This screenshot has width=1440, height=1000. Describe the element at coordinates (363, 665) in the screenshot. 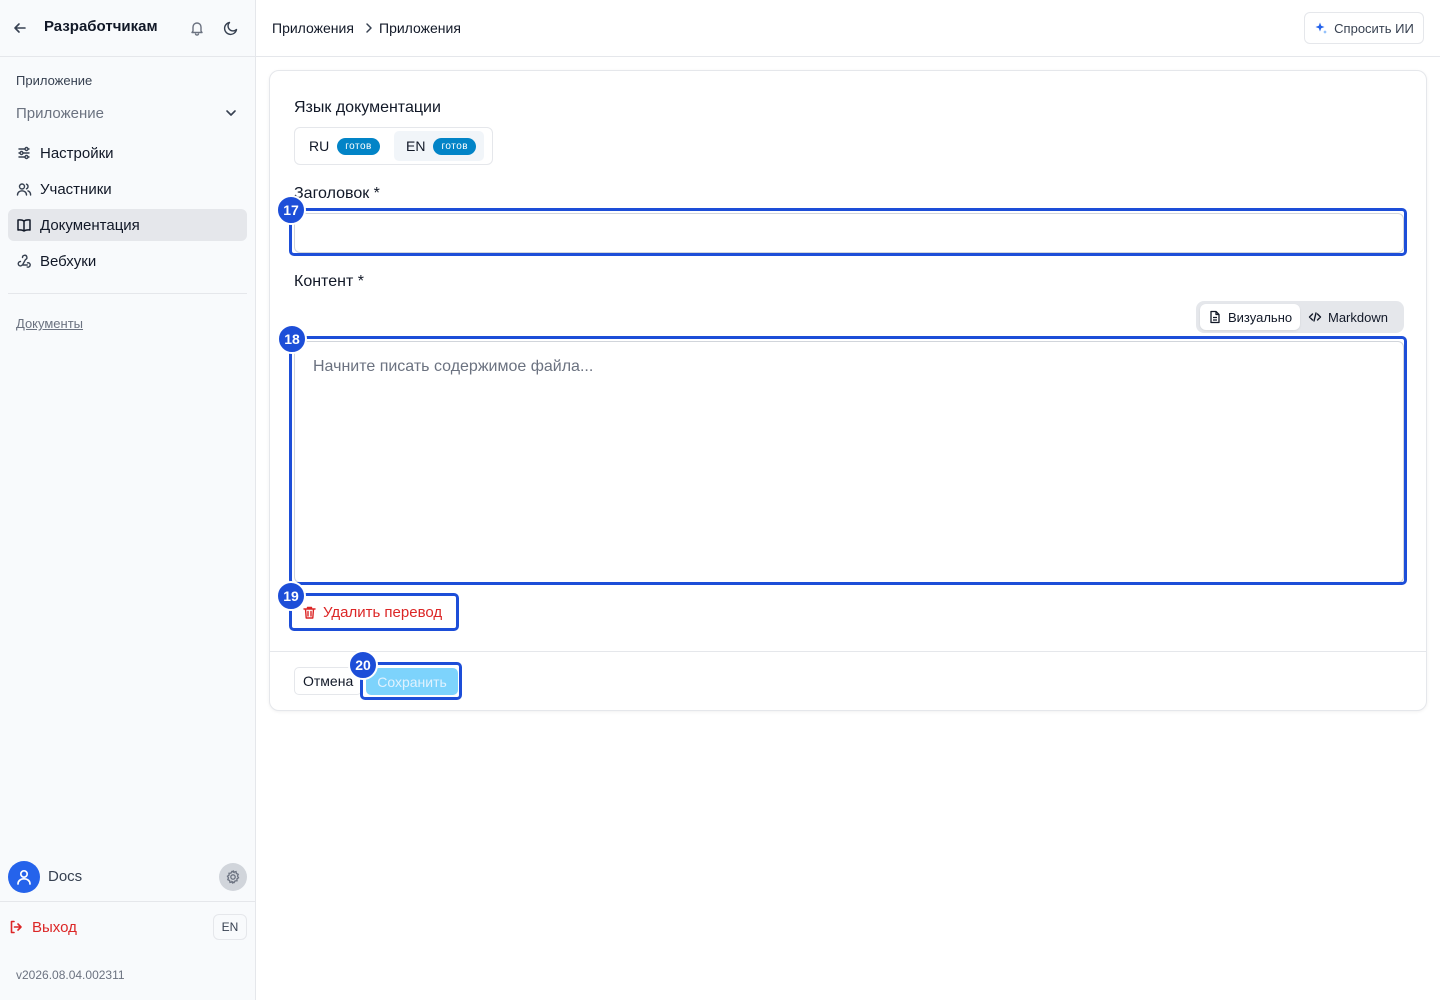

I see `marker-badge: 20` at that location.